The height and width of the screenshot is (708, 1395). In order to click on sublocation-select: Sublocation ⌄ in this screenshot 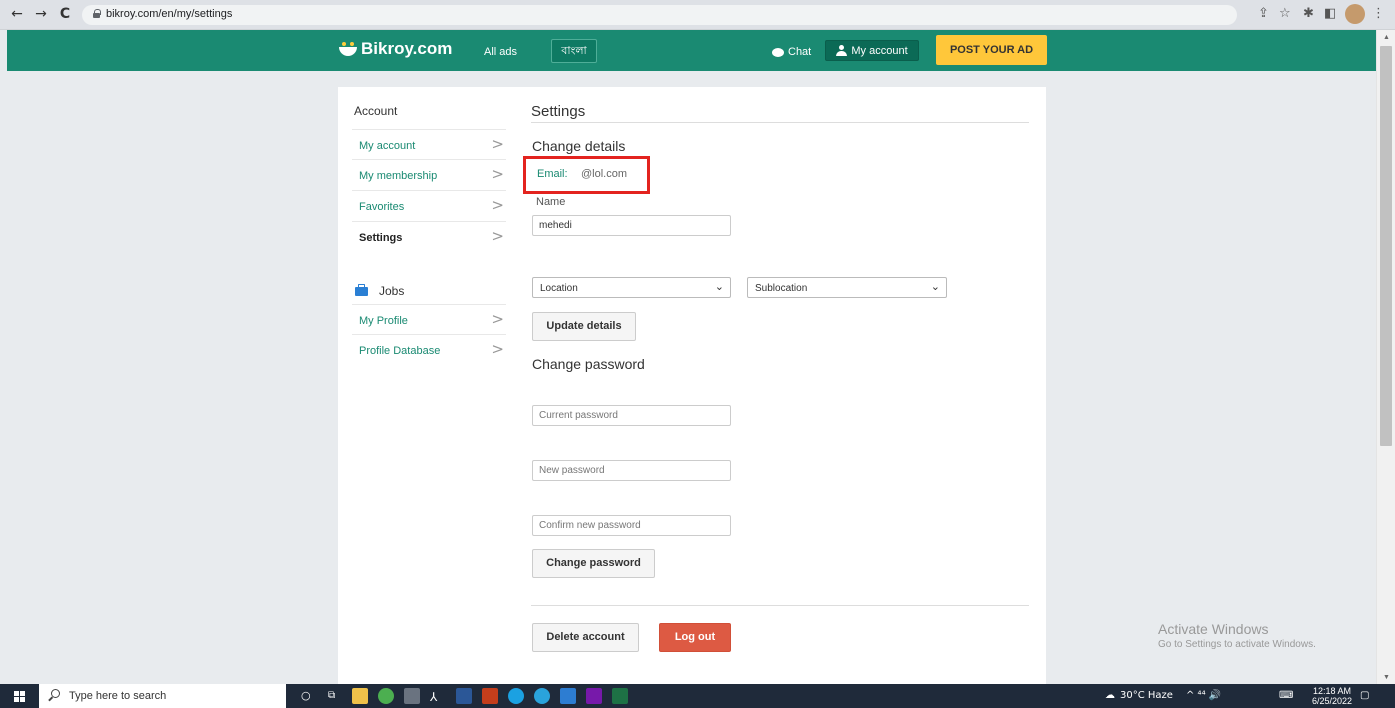, I will do `click(847, 287)`.